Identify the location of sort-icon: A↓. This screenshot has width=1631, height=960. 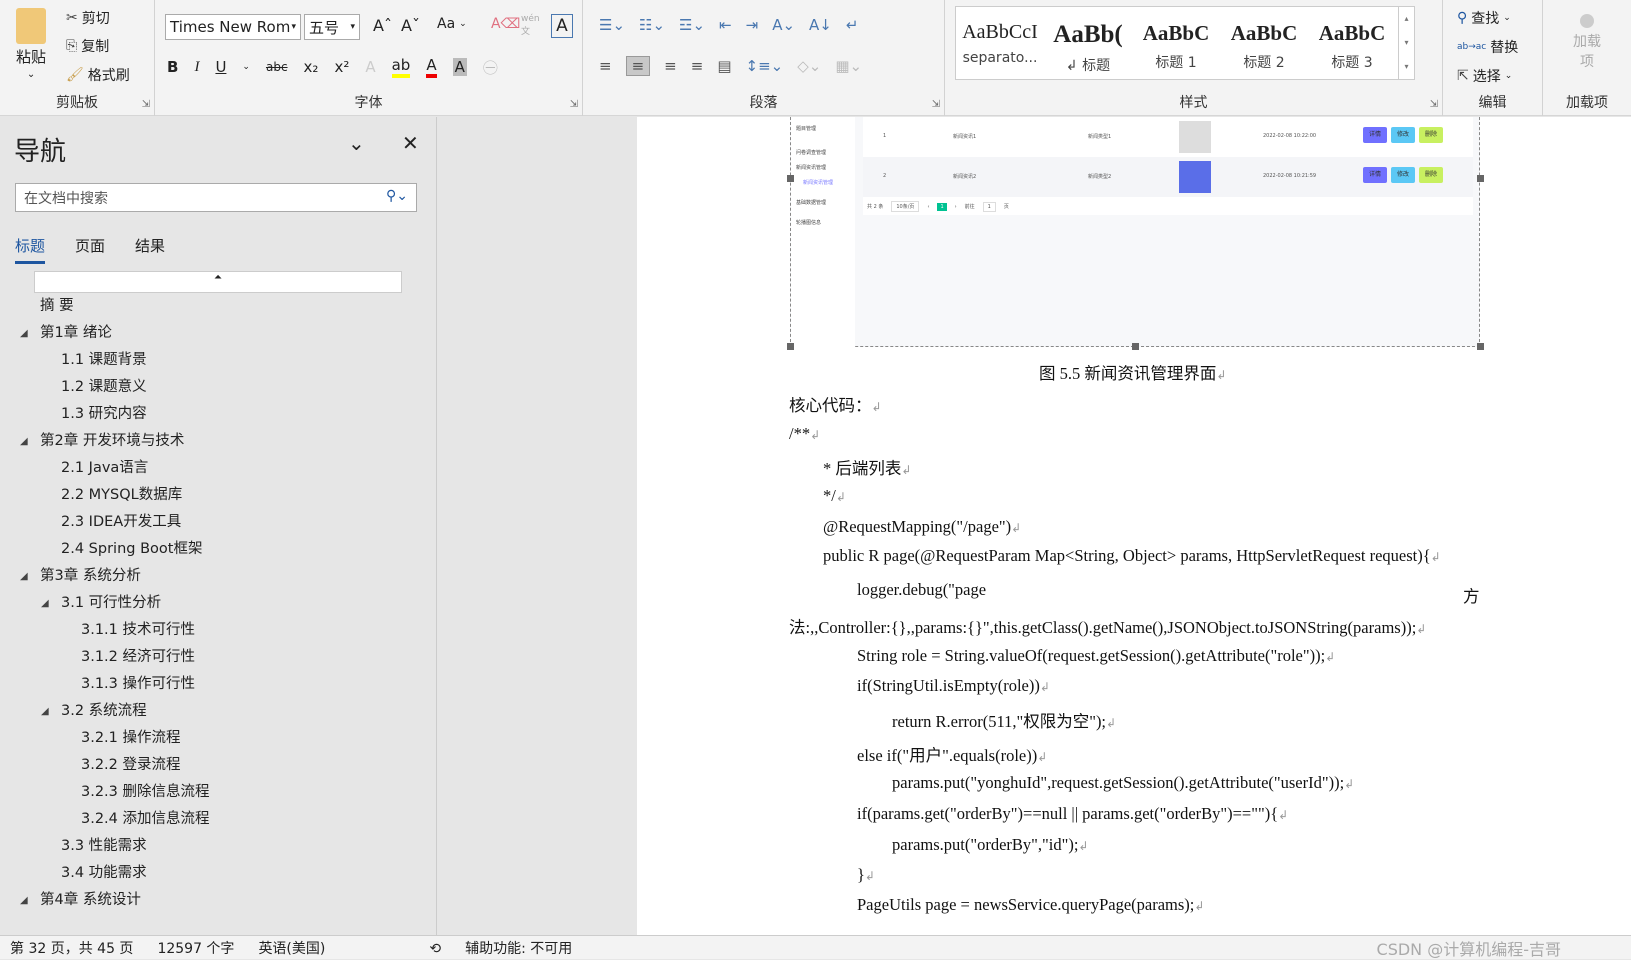
(820, 25).